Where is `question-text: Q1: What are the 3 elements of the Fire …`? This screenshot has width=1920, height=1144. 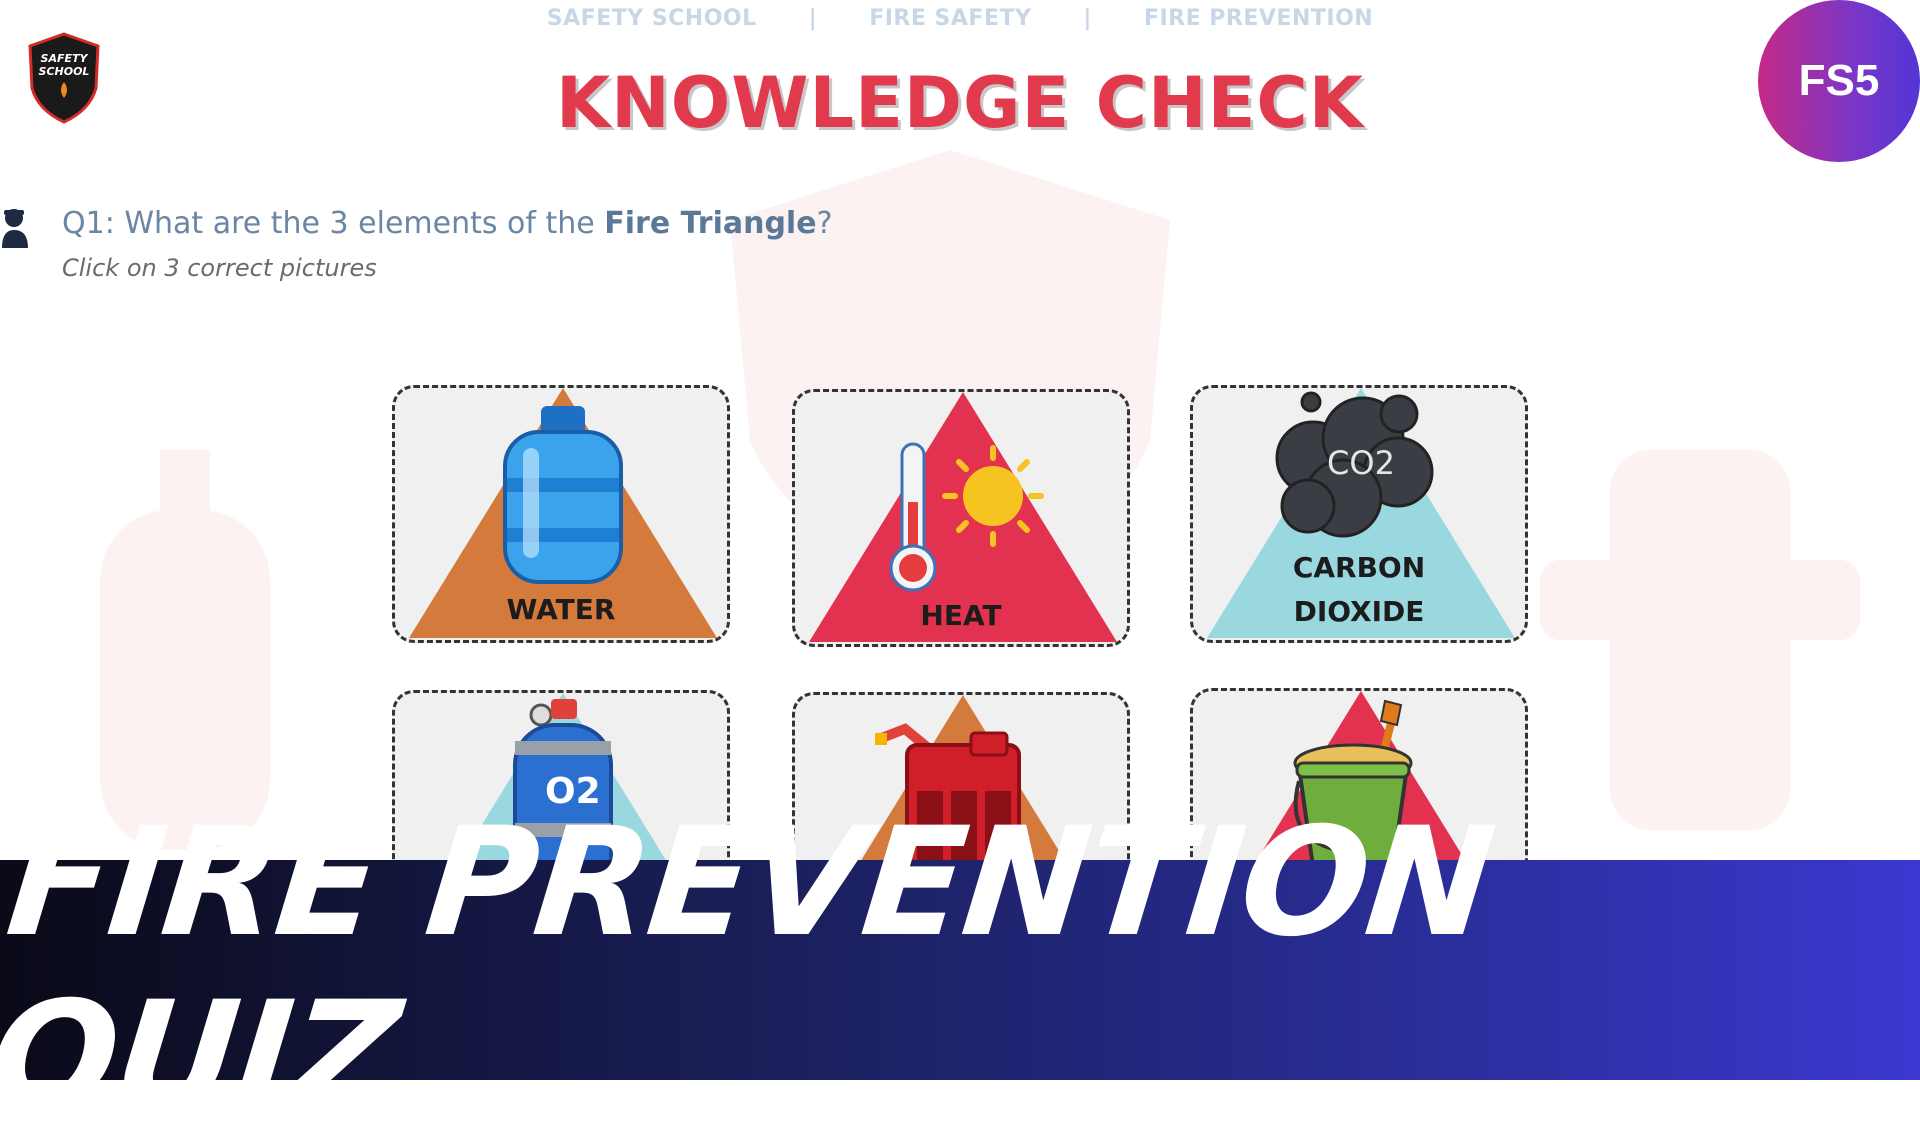
question-text: Q1: What are the 3 elements of the Fire … is located at coordinates (447, 223).